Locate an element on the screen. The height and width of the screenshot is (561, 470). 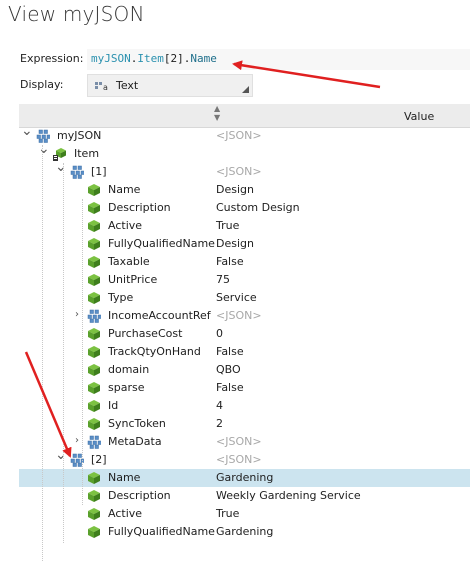
tree-row-name: UnitPrice is located at coordinates (133, 279).